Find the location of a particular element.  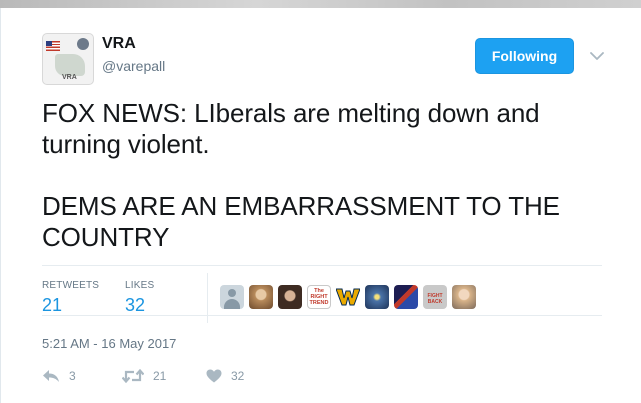

user-handle: @varepall is located at coordinates (133, 66).